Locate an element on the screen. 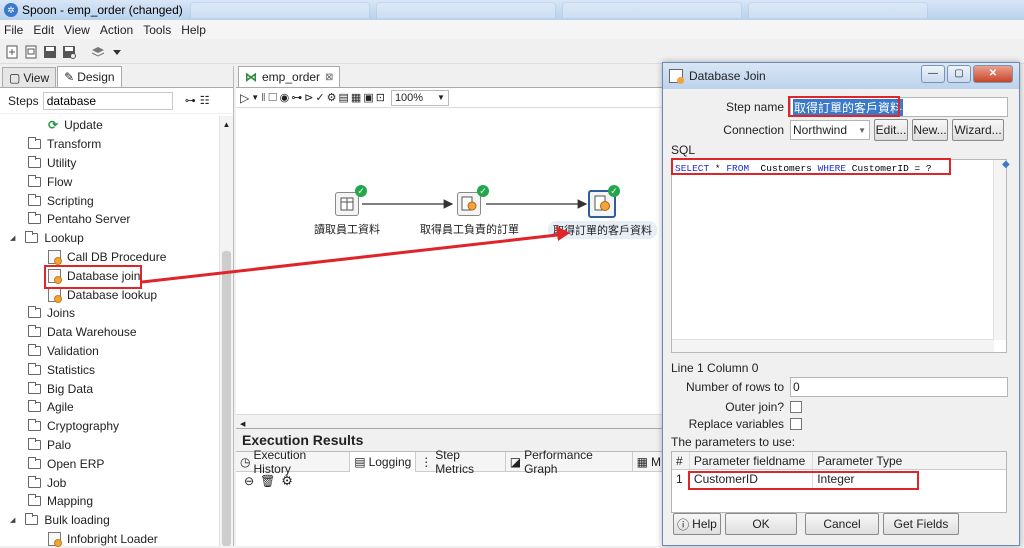  cancel-button: Cancel is located at coordinates (842, 524).